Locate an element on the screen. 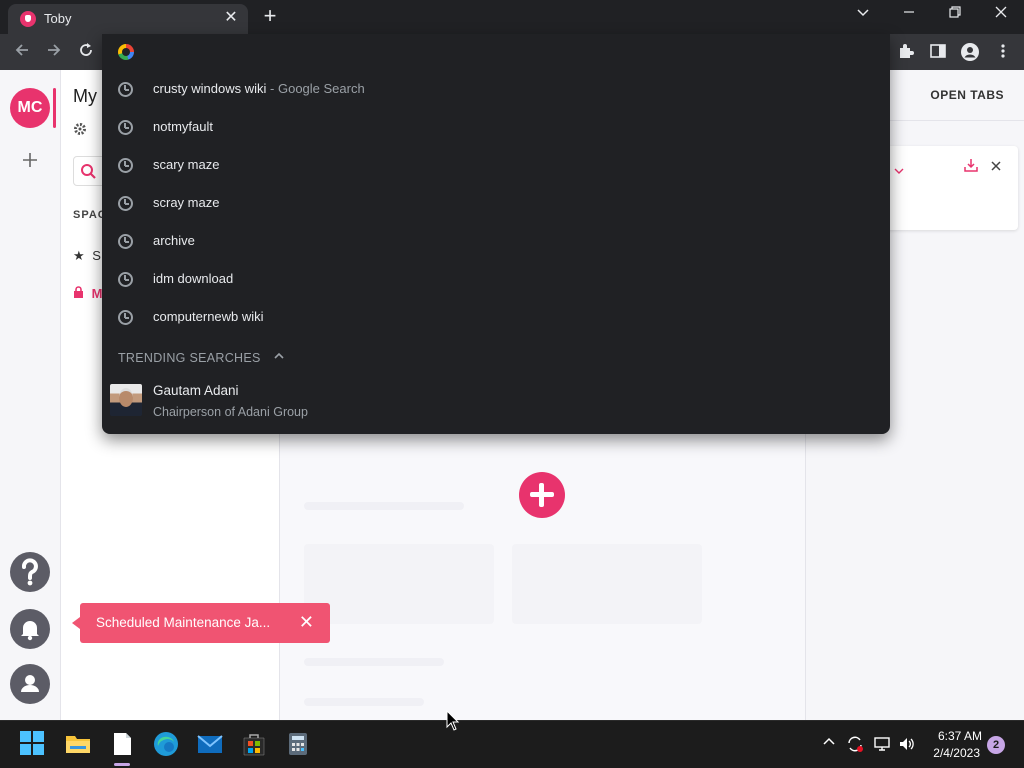 This screenshot has height=768, width=1024. mail-icon is located at coordinates (210, 744).